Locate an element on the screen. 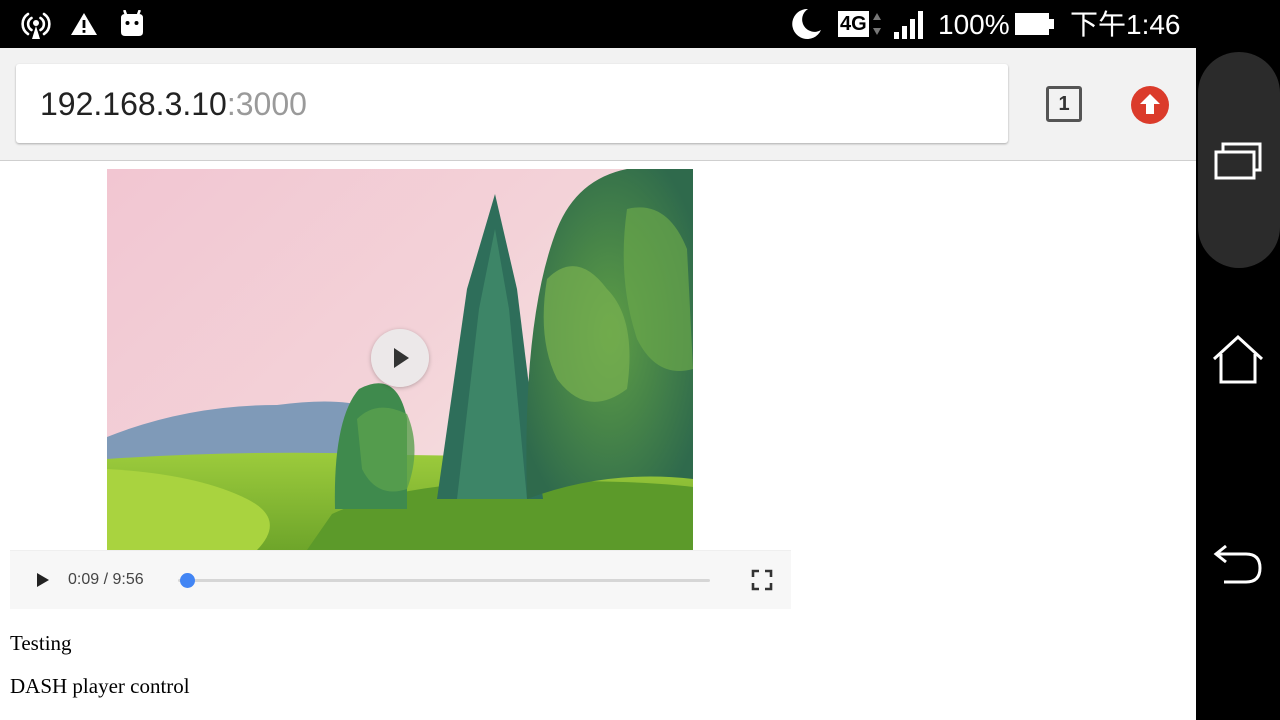  fullscreen-icon is located at coordinates (762, 580).